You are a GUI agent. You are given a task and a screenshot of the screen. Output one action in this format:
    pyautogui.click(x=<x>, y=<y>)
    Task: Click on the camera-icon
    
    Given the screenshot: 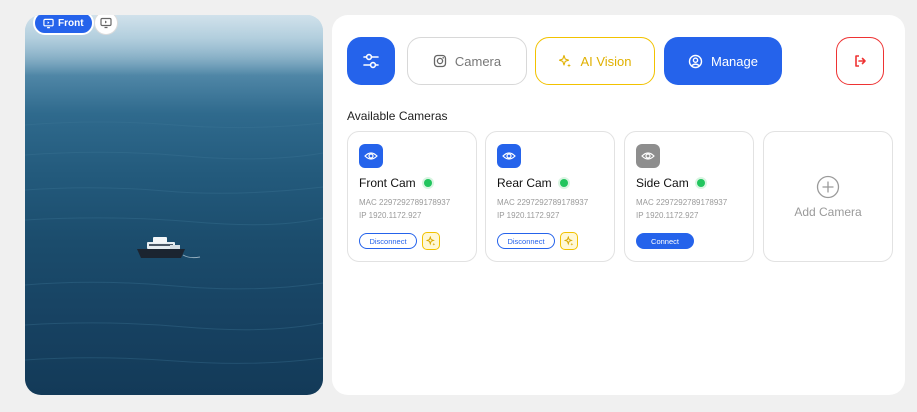 What is the action you would take?
    pyautogui.click(x=440, y=61)
    